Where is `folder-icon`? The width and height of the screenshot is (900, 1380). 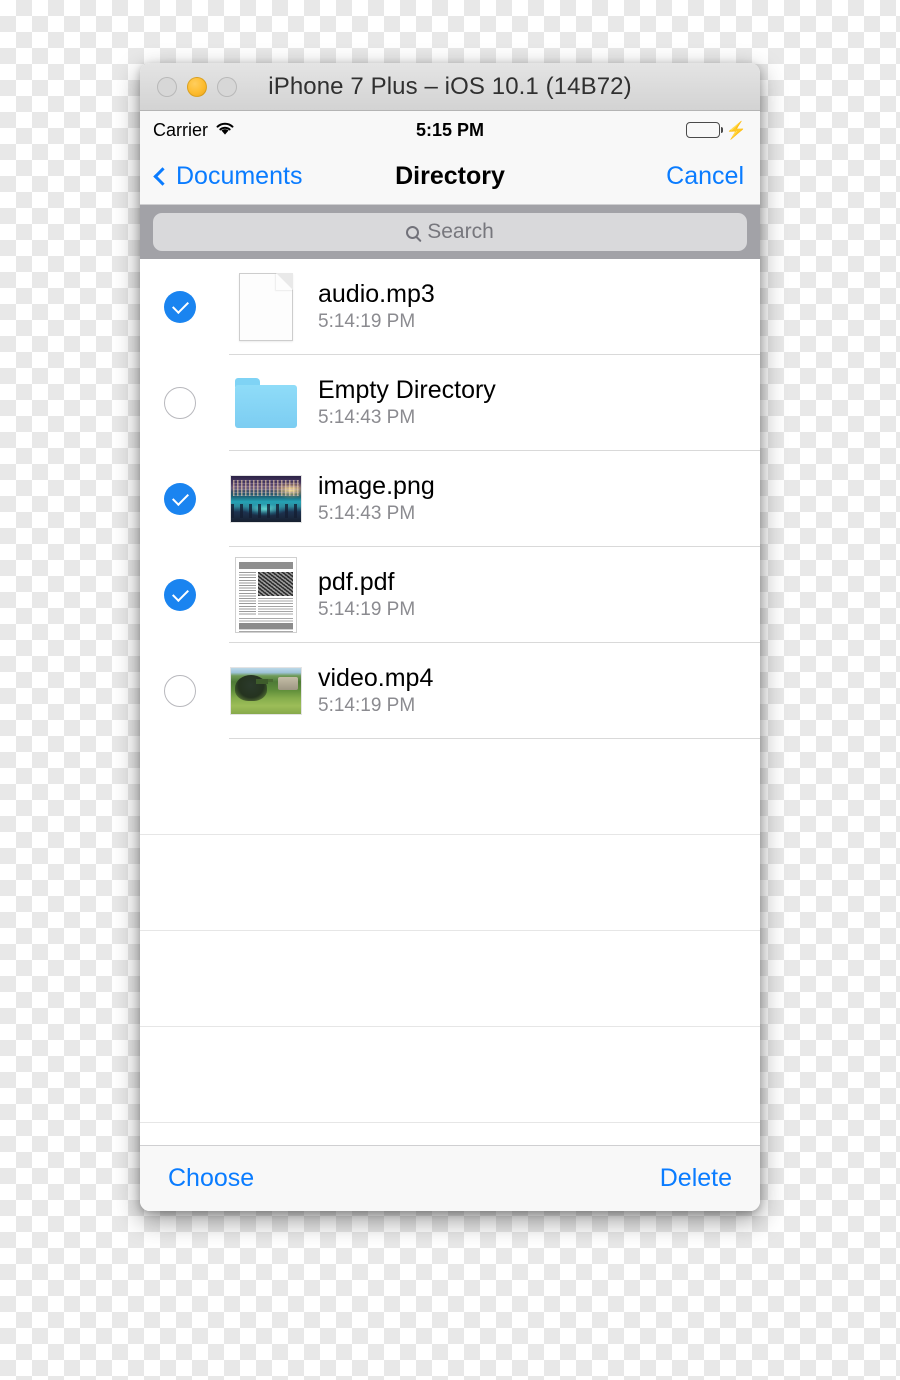
folder-icon is located at coordinates (266, 403).